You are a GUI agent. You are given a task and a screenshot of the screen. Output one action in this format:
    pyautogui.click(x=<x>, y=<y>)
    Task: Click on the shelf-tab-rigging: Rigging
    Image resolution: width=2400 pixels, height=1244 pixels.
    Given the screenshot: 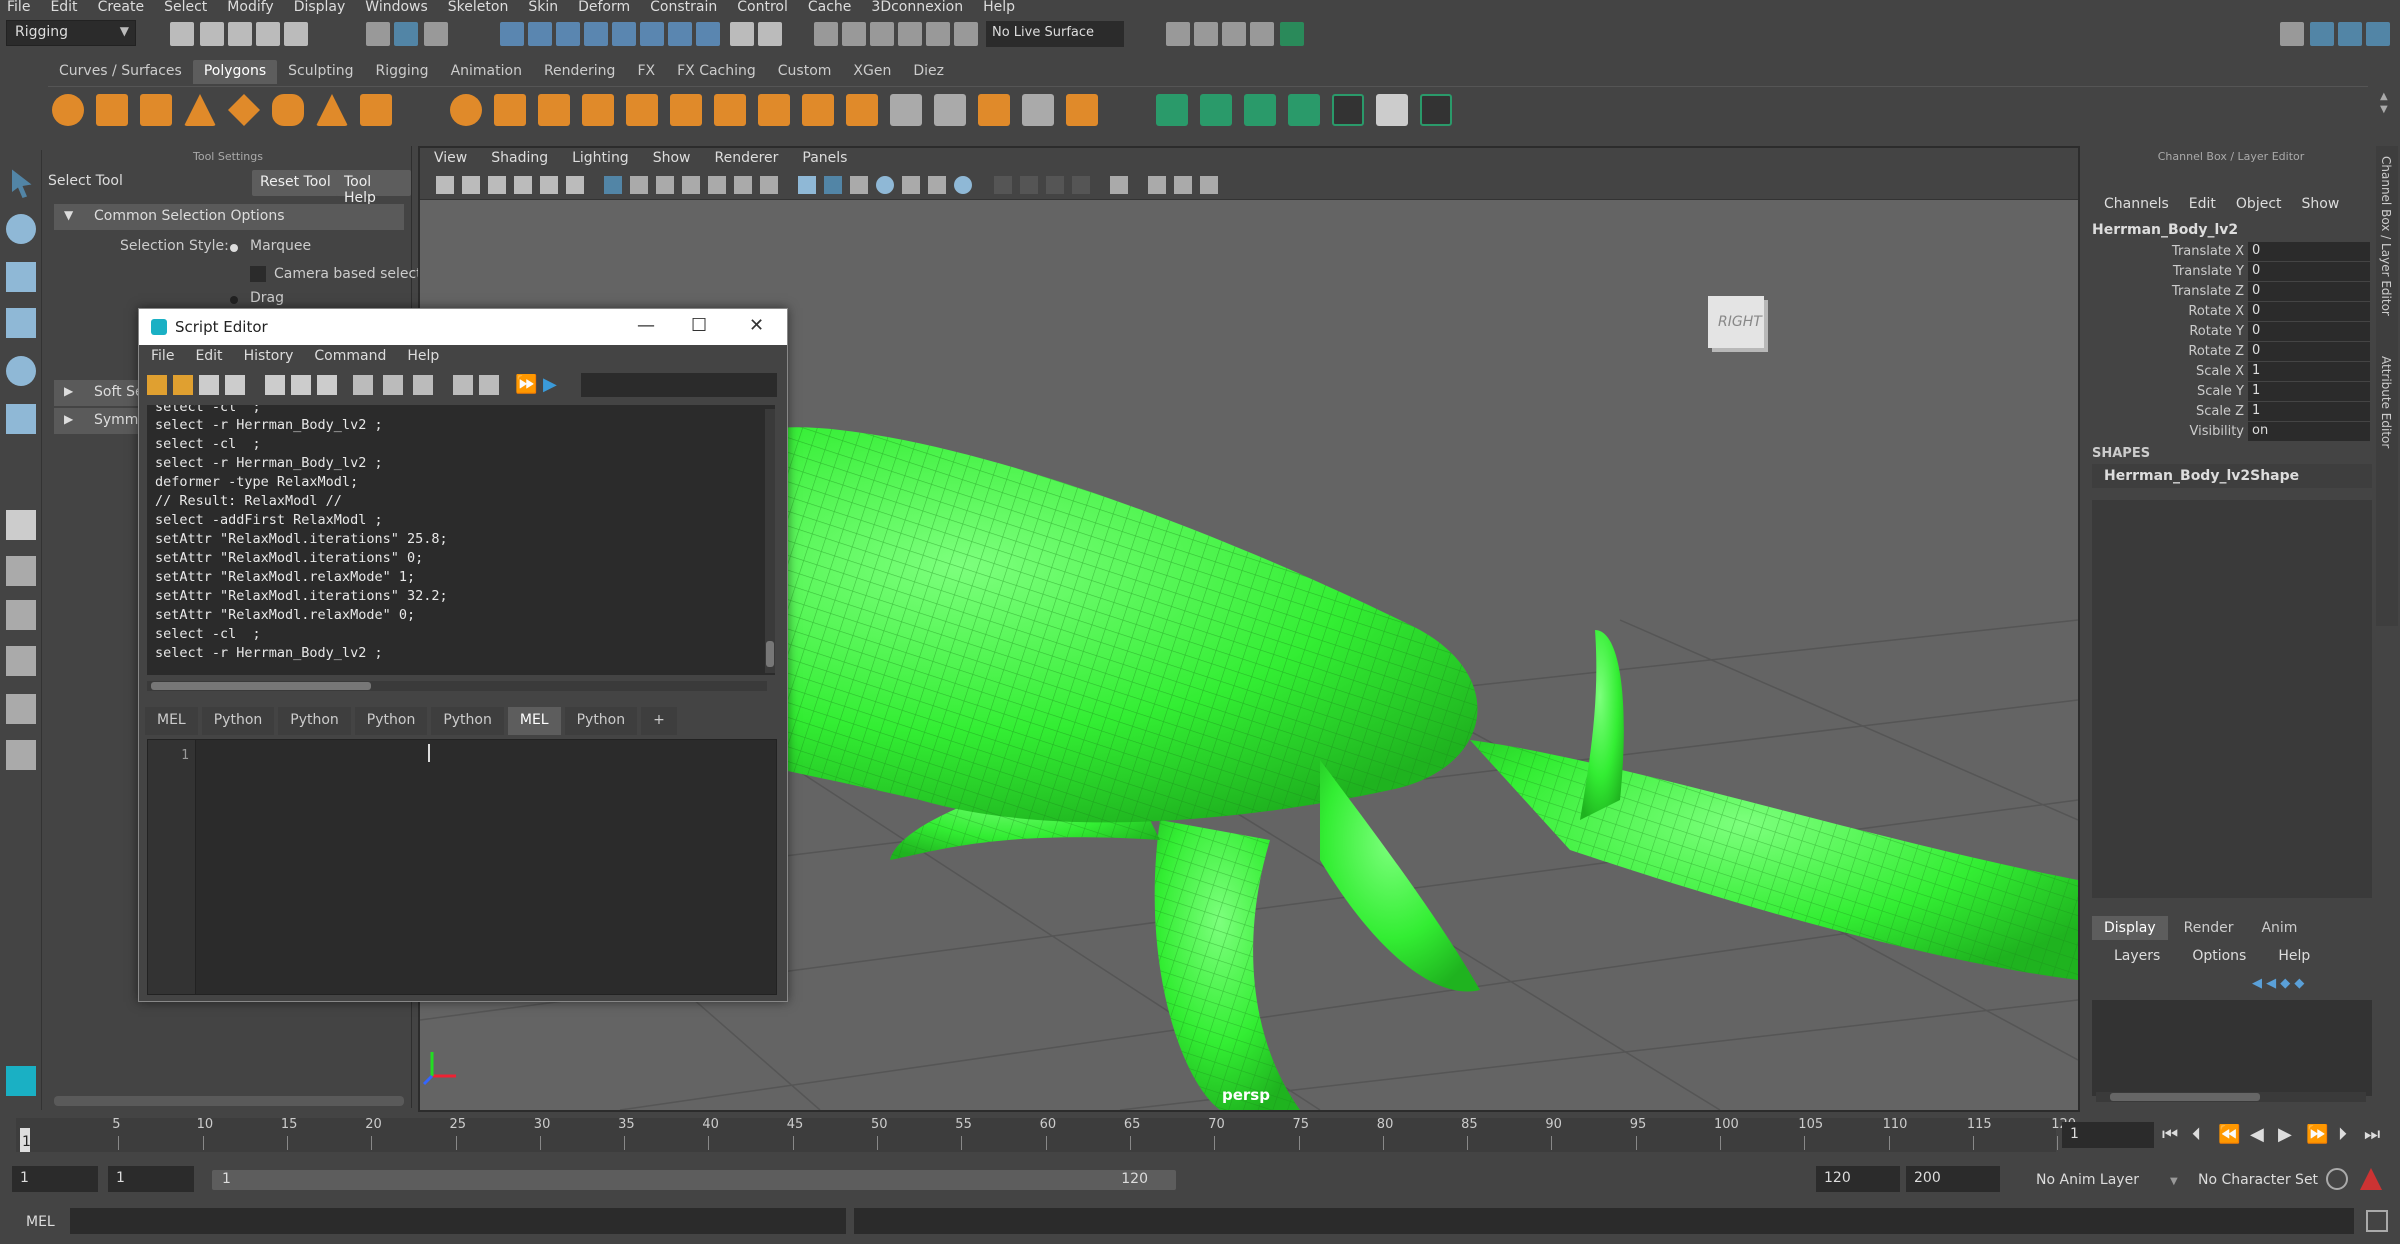 What is the action you would take?
    pyautogui.click(x=402, y=72)
    